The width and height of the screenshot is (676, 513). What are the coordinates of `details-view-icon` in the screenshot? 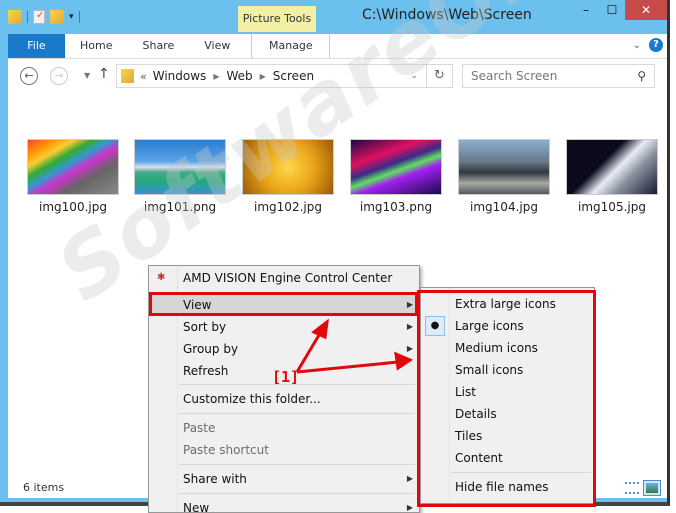 It's located at (632, 488).